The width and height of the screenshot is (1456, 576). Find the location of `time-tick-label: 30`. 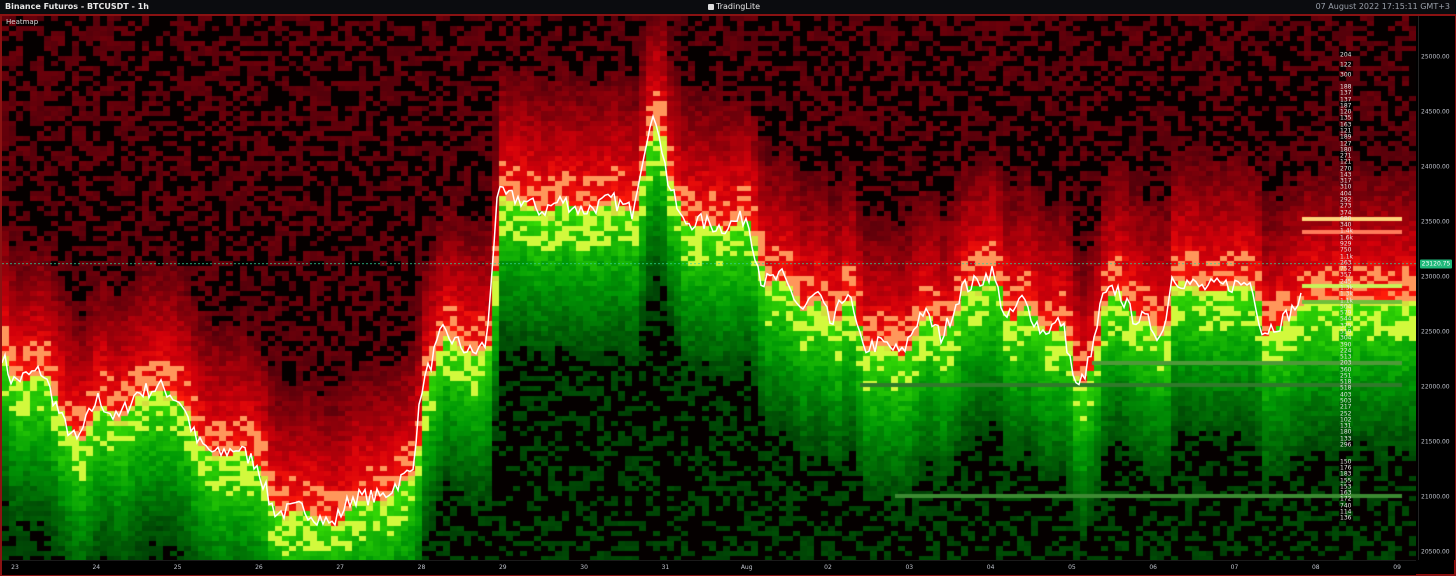

time-tick-label: 30 is located at coordinates (584, 567).